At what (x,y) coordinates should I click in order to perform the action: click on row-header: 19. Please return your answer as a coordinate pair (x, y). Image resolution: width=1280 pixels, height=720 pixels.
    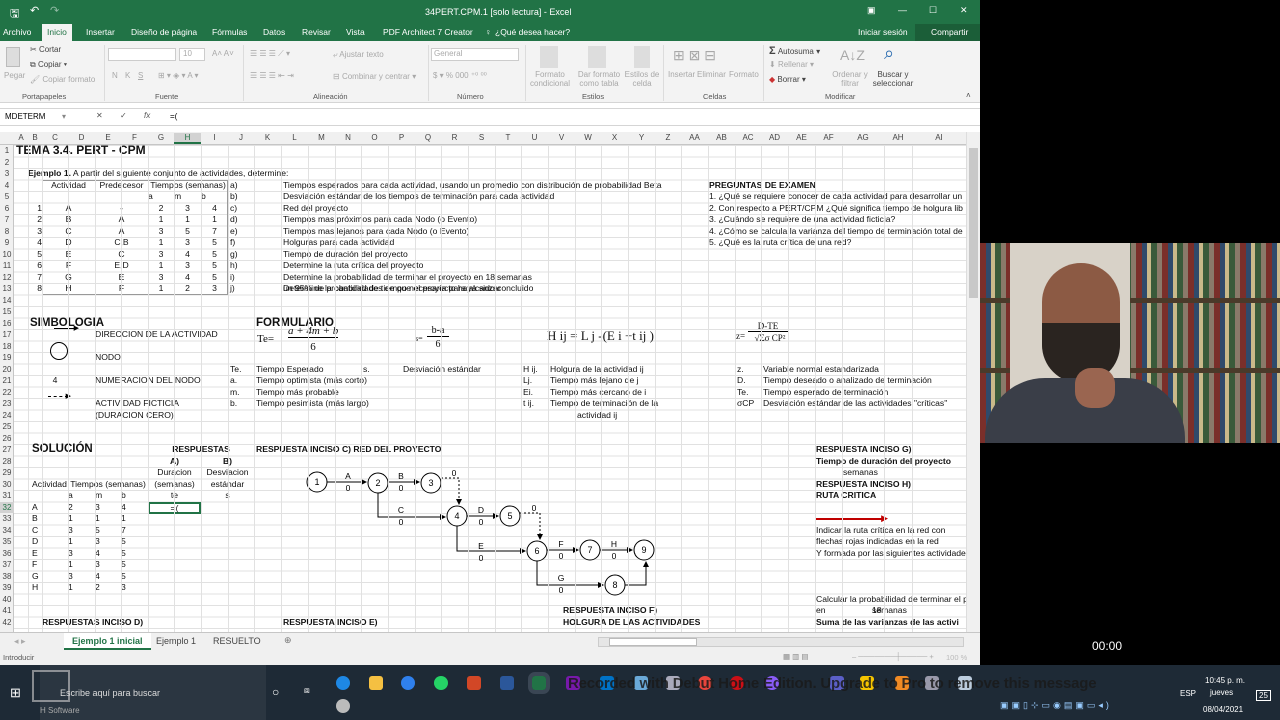
    Looking at the image, I should click on (7, 358).